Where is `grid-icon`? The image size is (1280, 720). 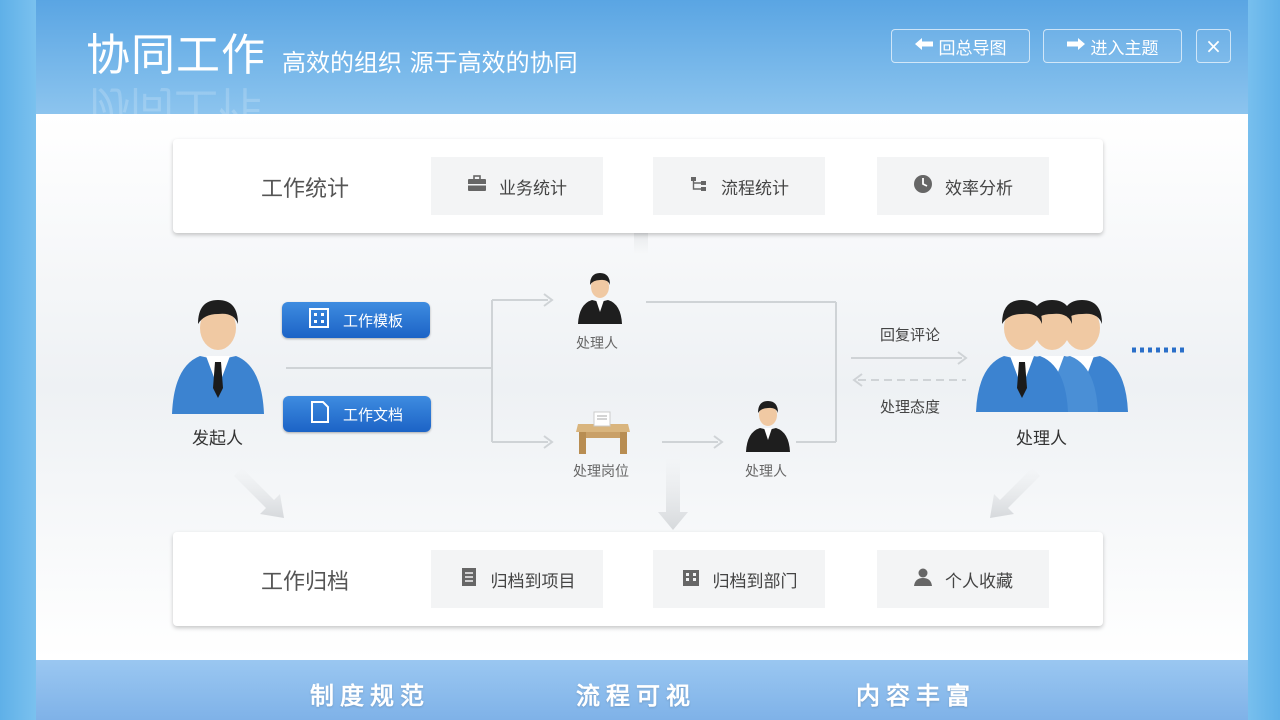 grid-icon is located at coordinates (318, 320).